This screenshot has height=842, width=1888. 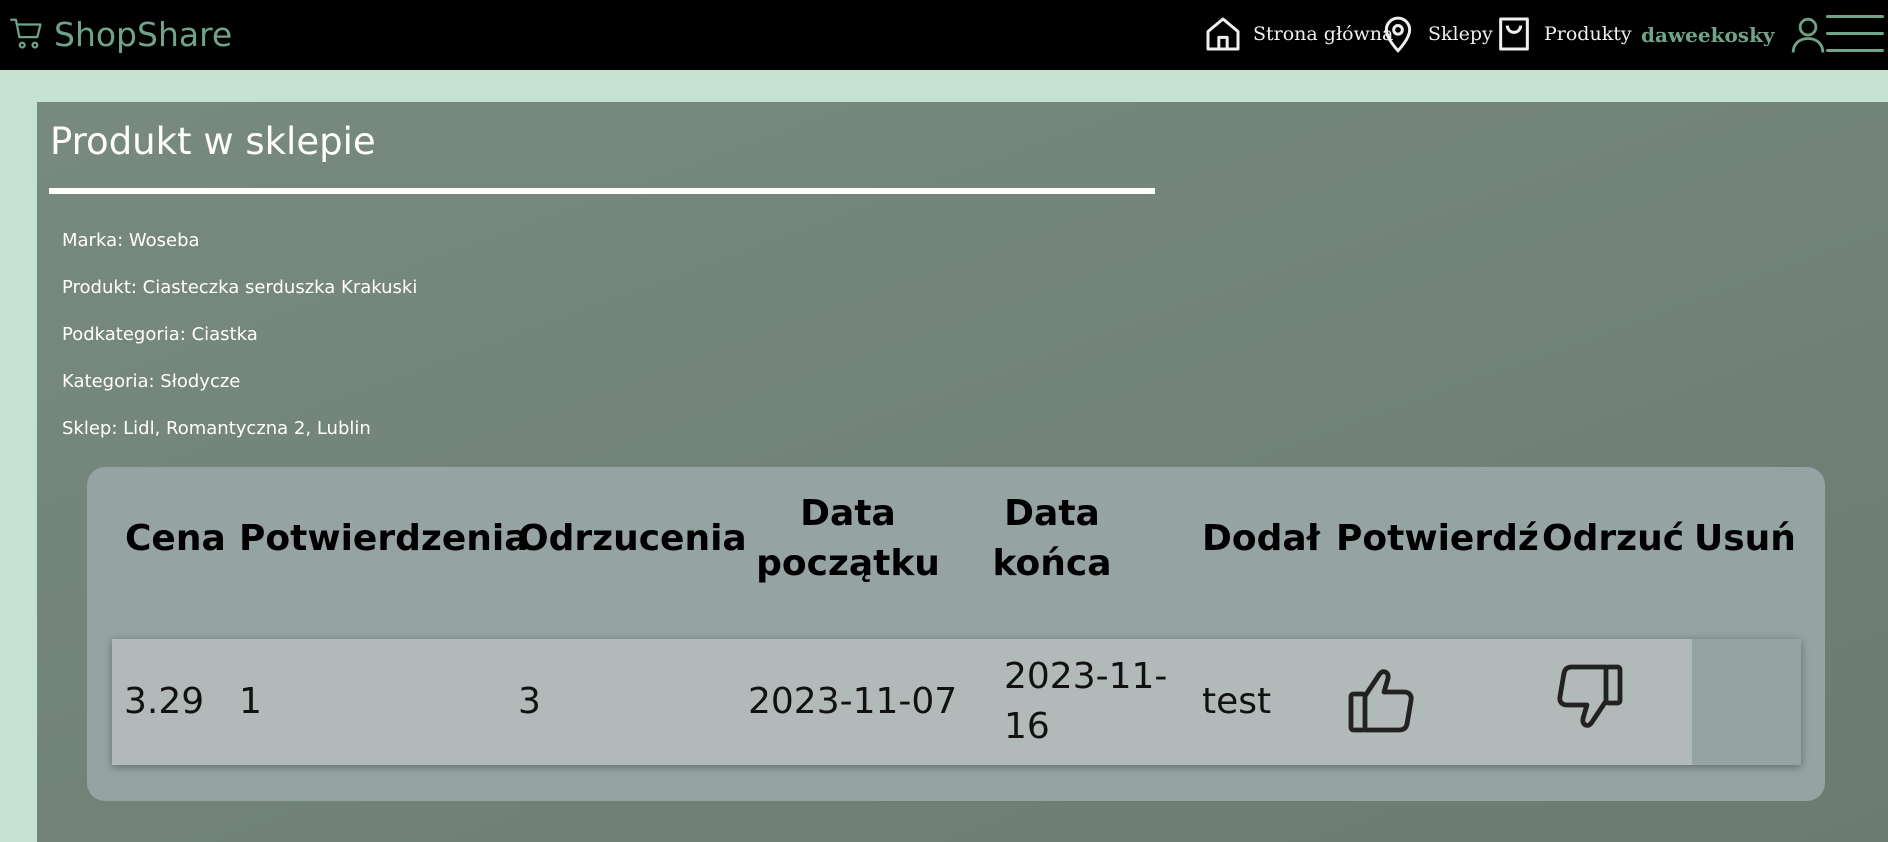 What do you see at coordinates (131, 240) in the screenshot?
I see `brand-info: Marka: Woseba` at bounding box center [131, 240].